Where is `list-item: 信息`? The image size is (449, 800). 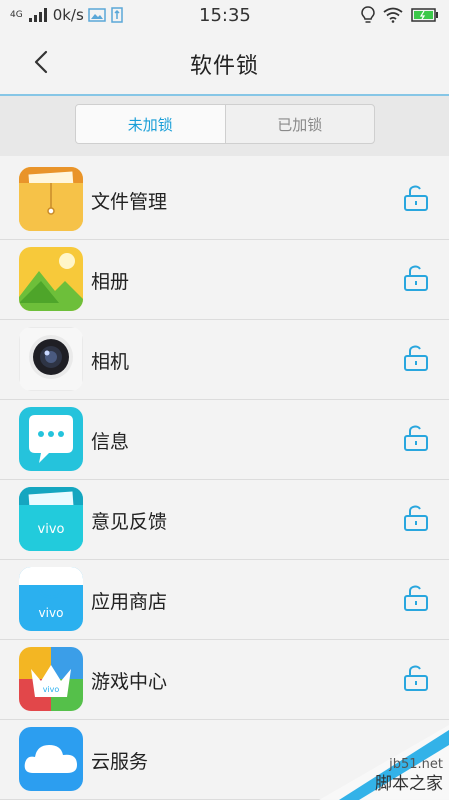 list-item: 信息 is located at coordinates (224, 440).